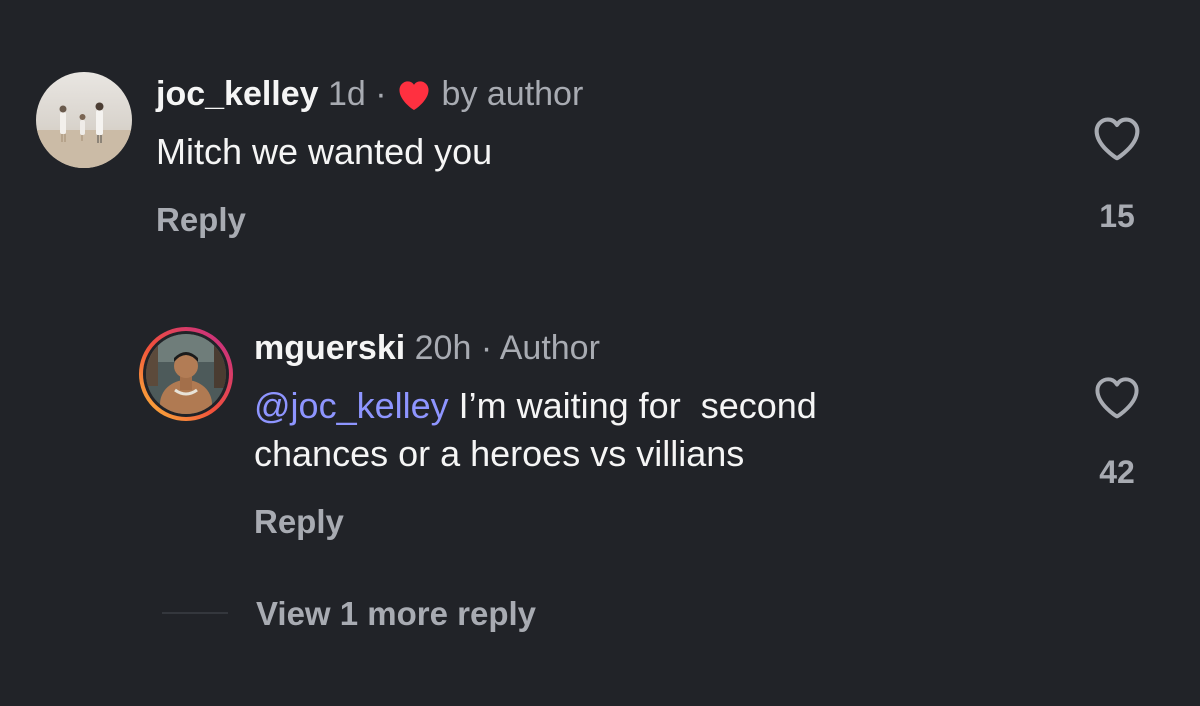 The width and height of the screenshot is (1200, 706). I want to click on mention-link: @joc_kelley, so click(351, 405).